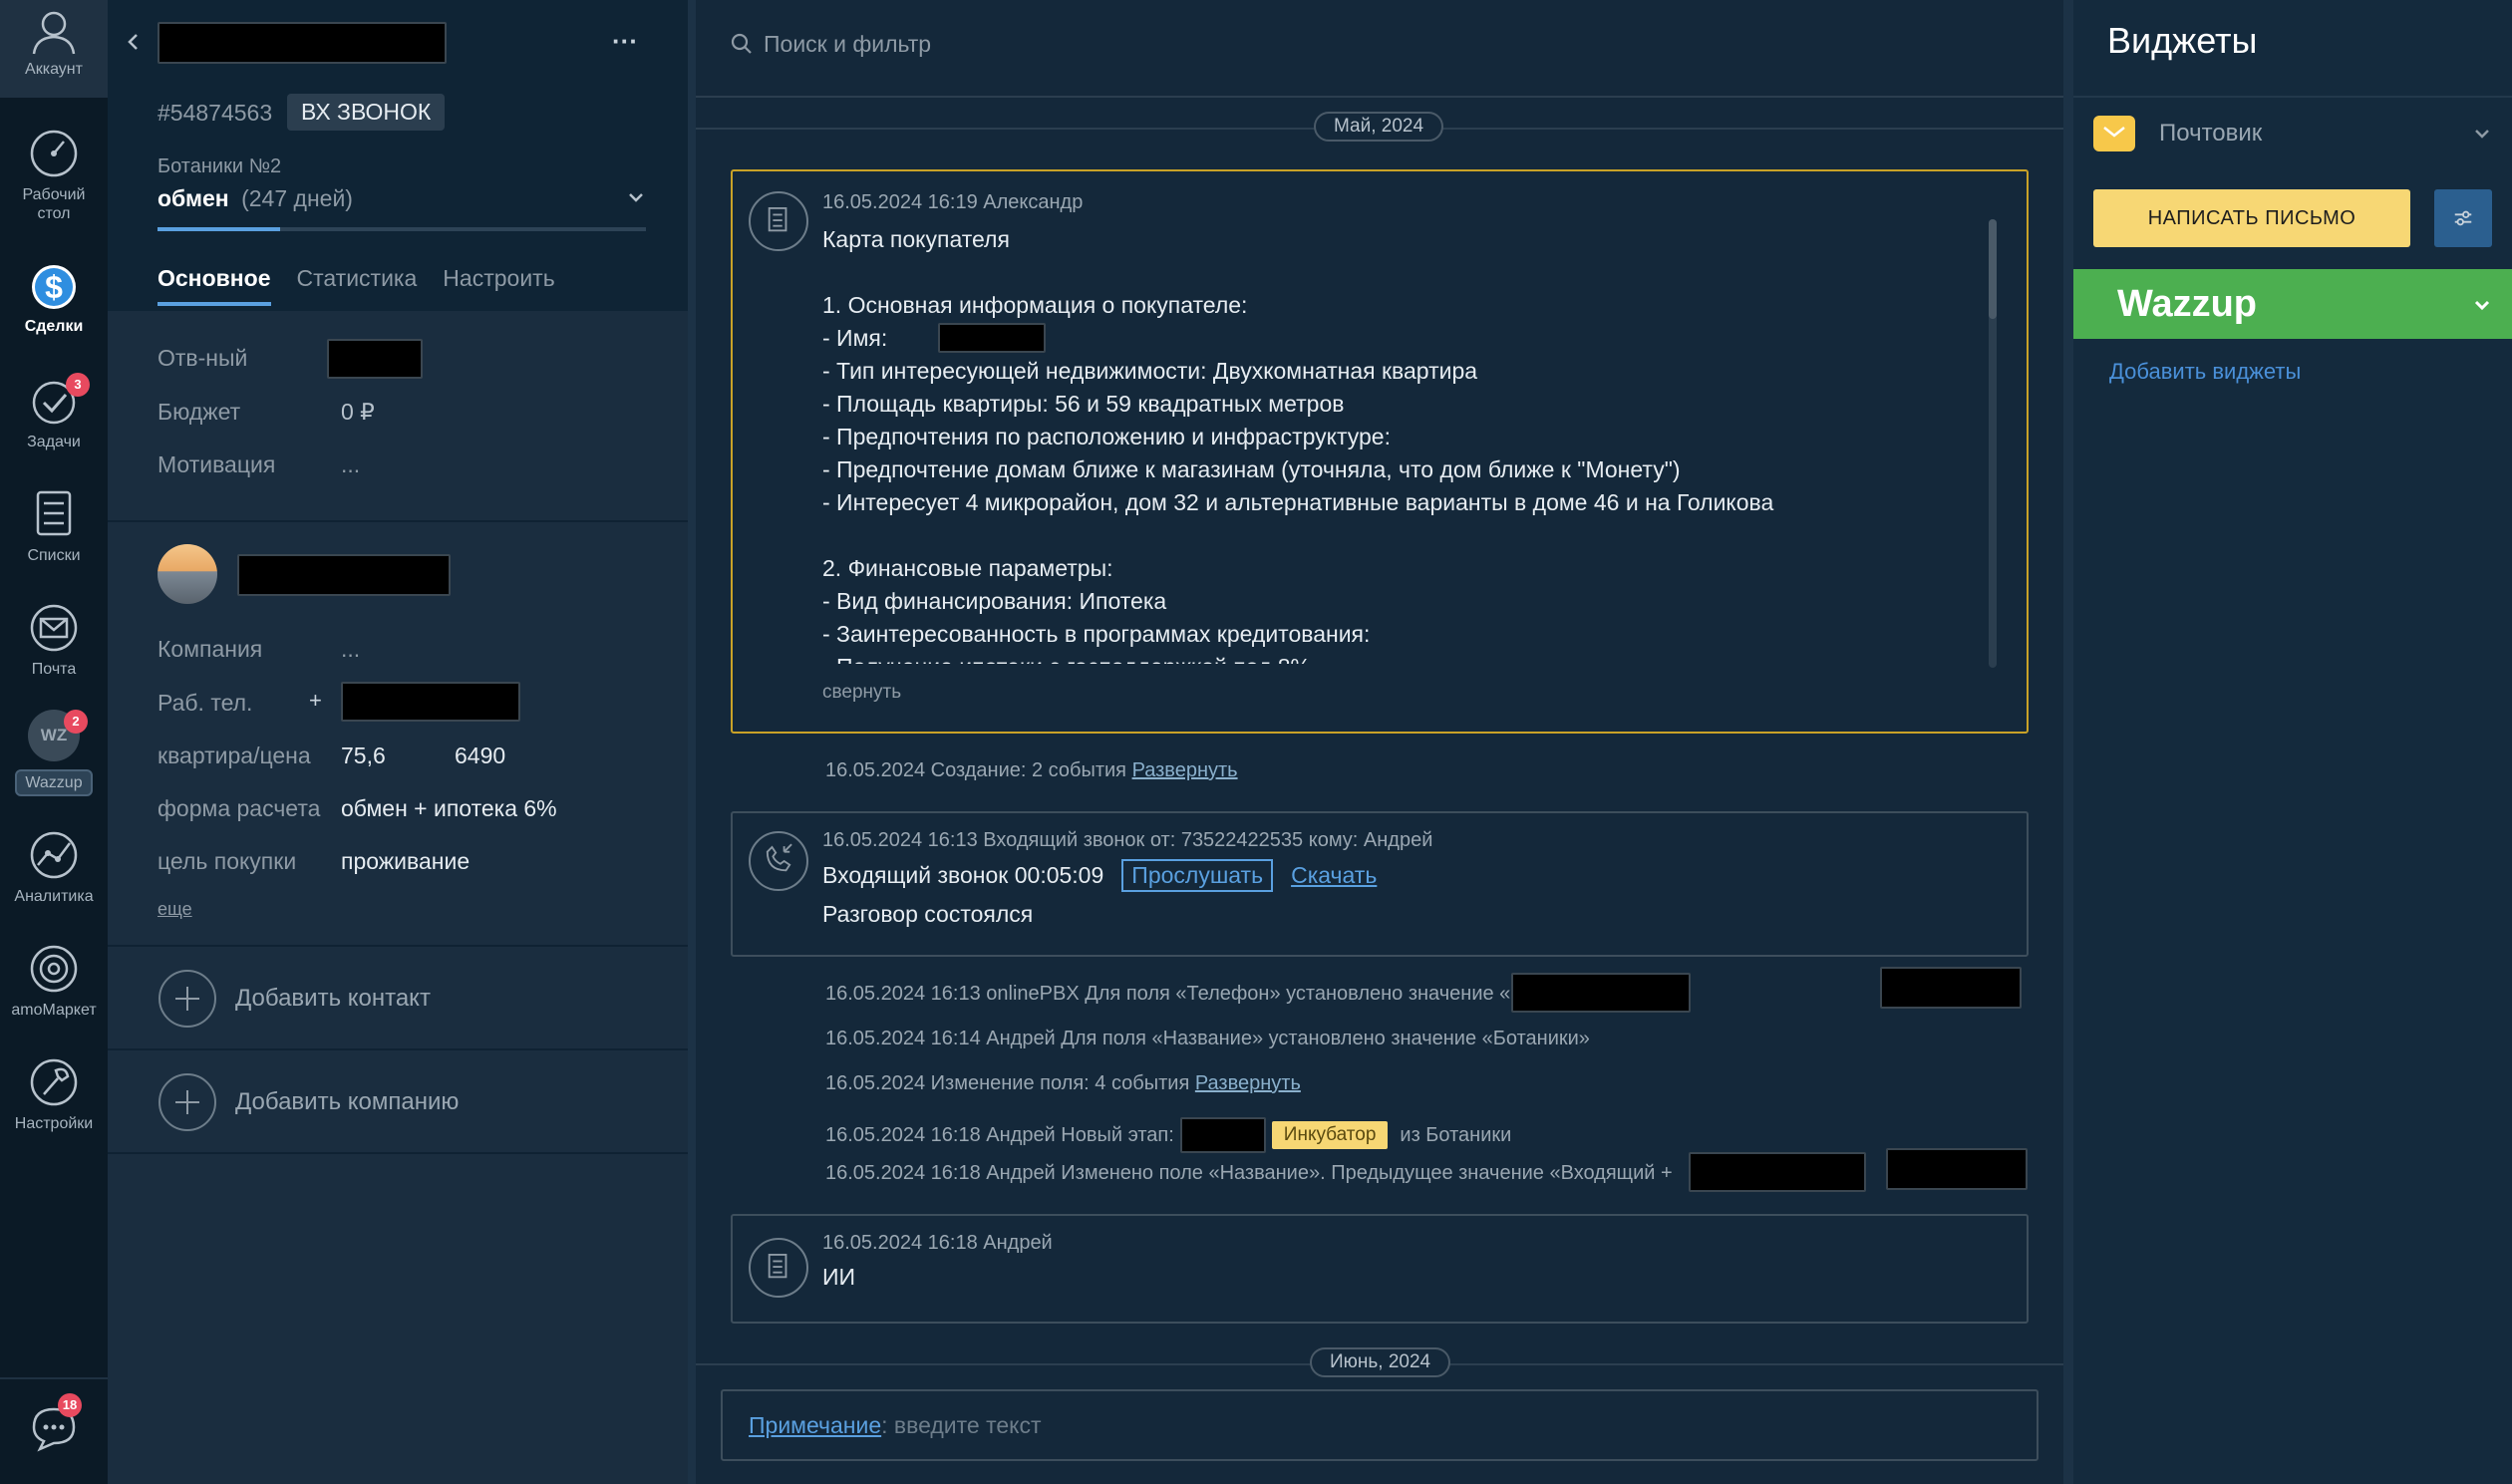 The width and height of the screenshot is (2512, 1484). What do you see at coordinates (1334, 875) in the screenshot?
I see `download-link: Скачать` at bounding box center [1334, 875].